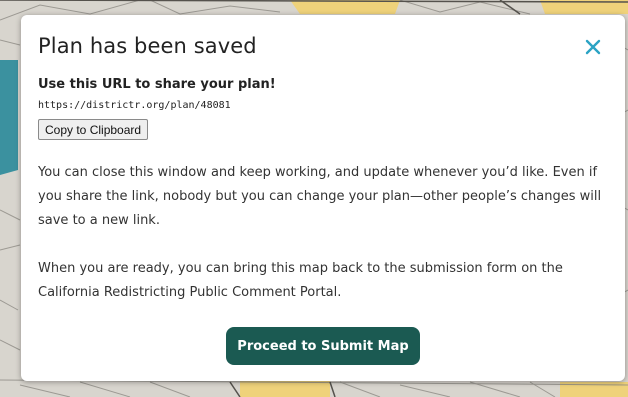 This screenshot has width=628, height=397. Describe the element at coordinates (147, 46) in the screenshot. I see `dialog-title: Plan has been saved` at that location.